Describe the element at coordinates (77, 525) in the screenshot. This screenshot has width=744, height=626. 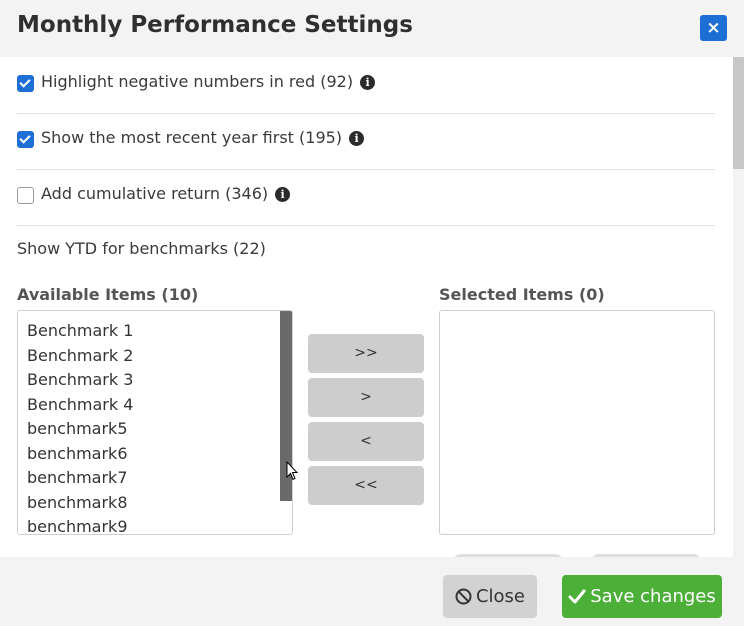
I see `list-item: benchmark9` at that location.